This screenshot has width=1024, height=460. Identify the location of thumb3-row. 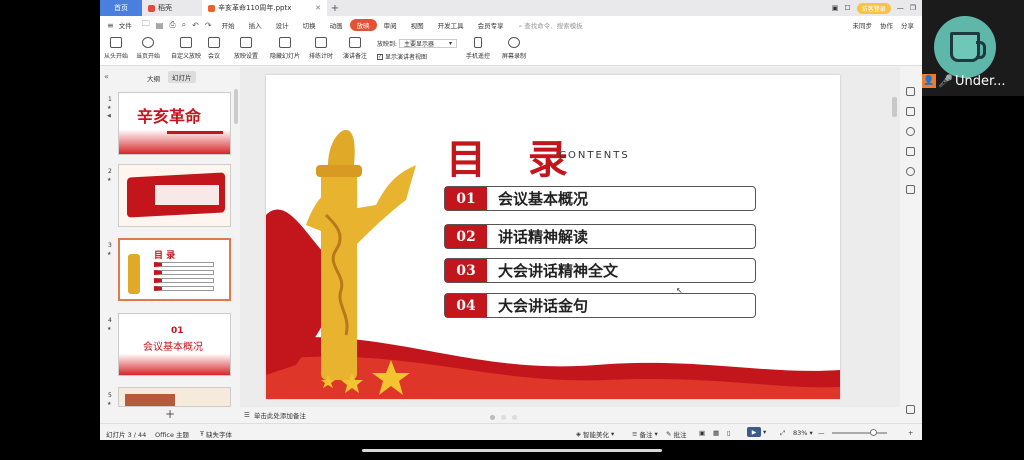
(184, 288).